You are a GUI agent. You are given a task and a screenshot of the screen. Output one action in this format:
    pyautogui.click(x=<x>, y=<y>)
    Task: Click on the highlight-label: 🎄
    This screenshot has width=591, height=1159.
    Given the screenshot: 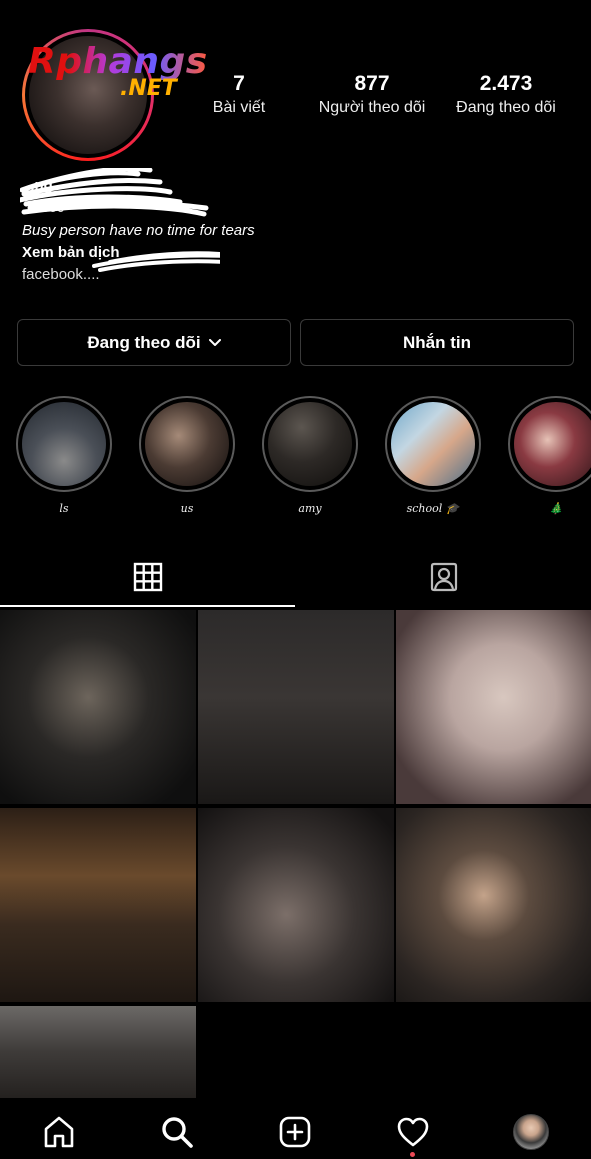 What is the action you would take?
    pyautogui.click(x=556, y=508)
    